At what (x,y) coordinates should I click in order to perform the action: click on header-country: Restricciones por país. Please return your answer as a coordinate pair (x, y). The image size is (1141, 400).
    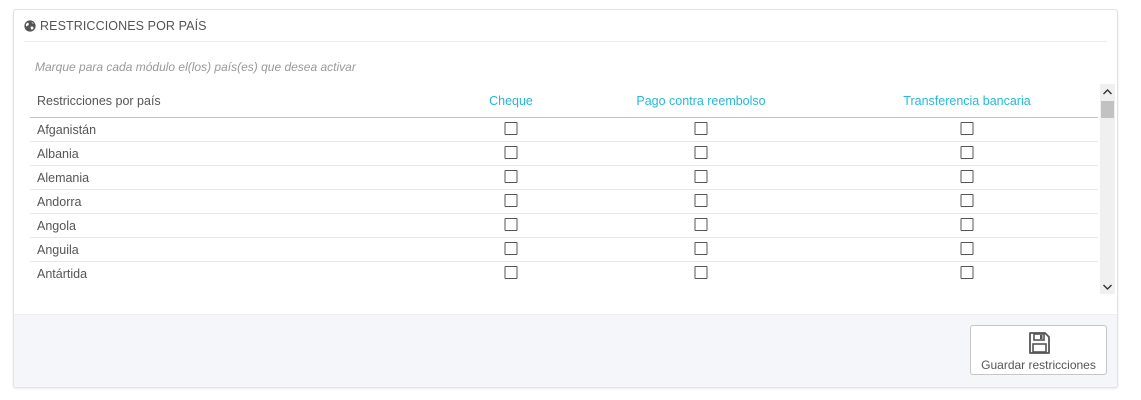
    Looking at the image, I should click on (99, 101).